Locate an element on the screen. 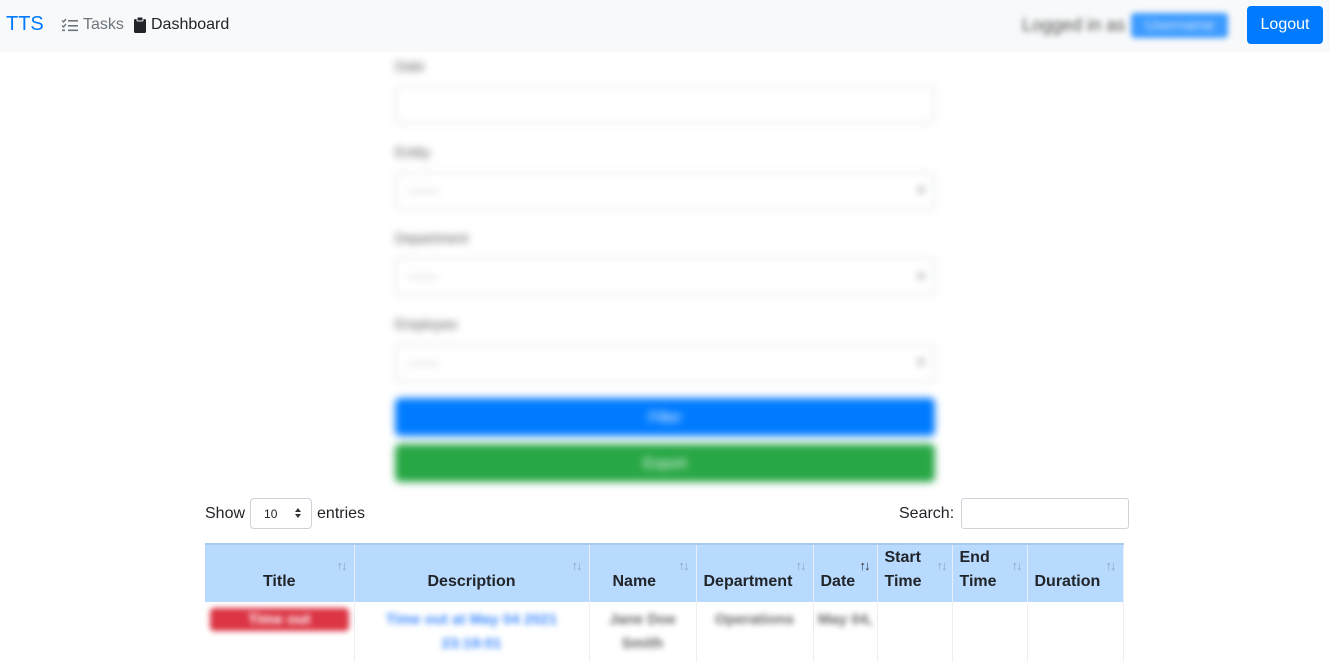 The image size is (1330, 662). logout-button: Logout is located at coordinates (1285, 25).